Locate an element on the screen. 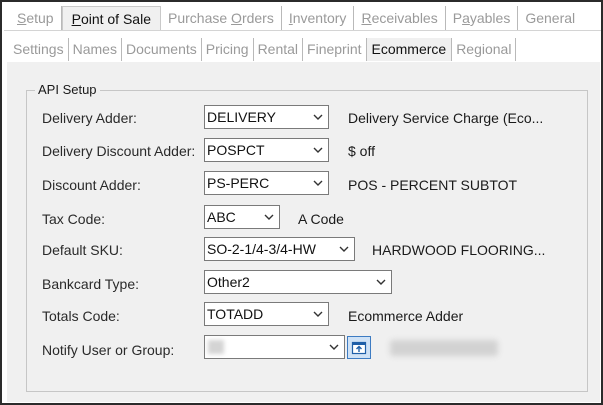 This screenshot has width=603, height=405. tab-purchase-orders: Purchase Orders is located at coordinates (221, 18).